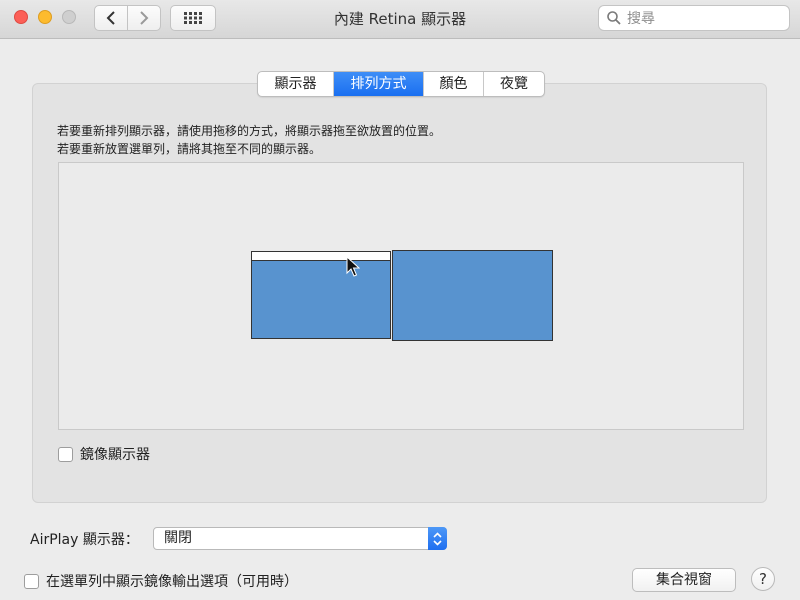 This screenshot has height=600, width=800. Describe the element at coordinates (353, 266) in the screenshot. I see `mouse-pointer-icon` at that location.